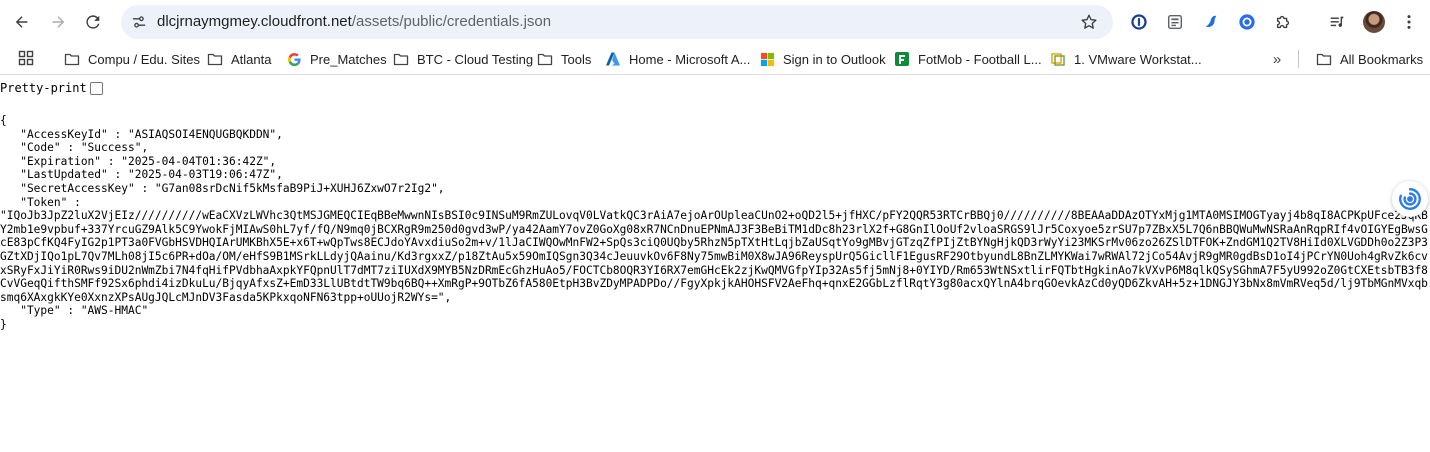 Image resolution: width=1430 pixels, height=452 pixels. I want to click on pretty-print-control: Pretty-print, so click(51, 88).